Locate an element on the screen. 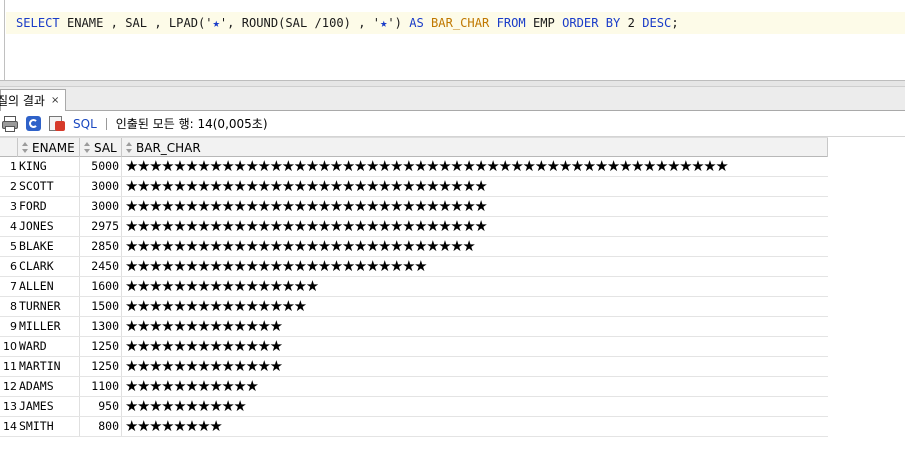  row-number: 11 is located at coordinates (10, 366).